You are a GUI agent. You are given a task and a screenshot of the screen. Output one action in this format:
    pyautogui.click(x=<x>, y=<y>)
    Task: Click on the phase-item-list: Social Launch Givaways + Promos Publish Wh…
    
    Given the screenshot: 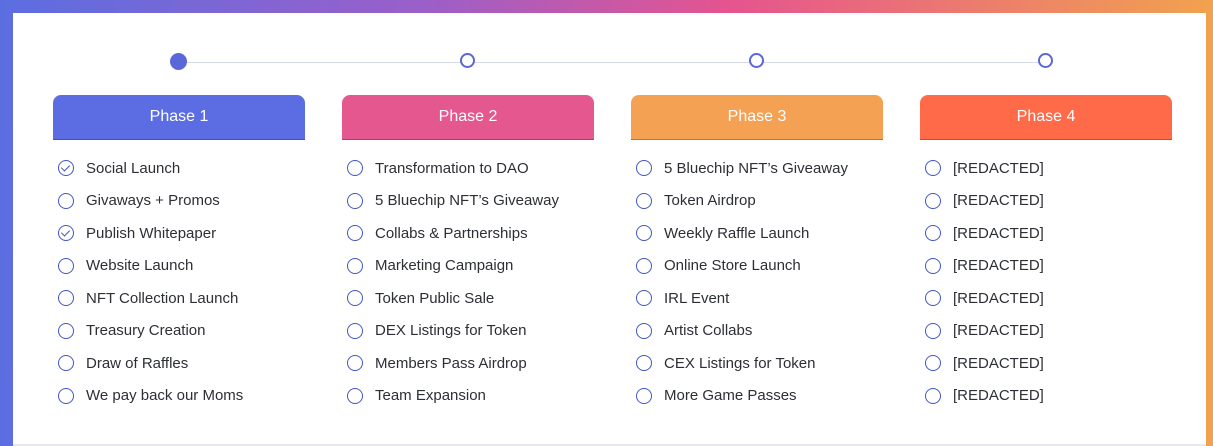 What is the action you would take?
    pyautogui.click(x=181, y=282)
    